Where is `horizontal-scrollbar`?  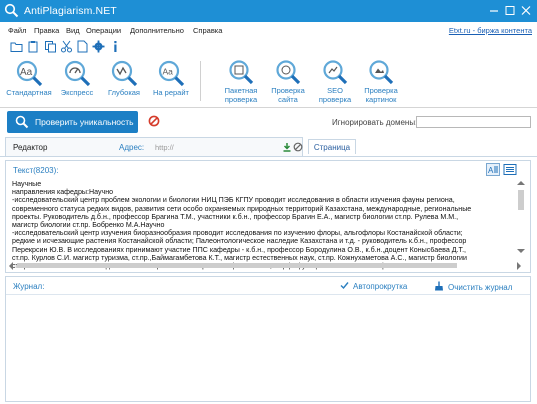
horizontal-scrollbar is located at coordinates (267, 265).